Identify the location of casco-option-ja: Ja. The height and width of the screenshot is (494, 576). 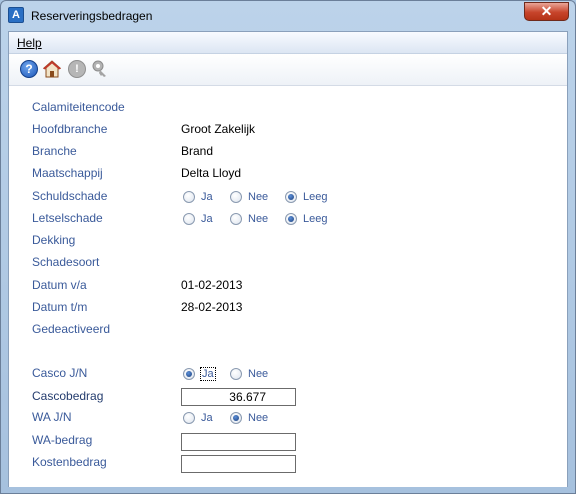
(199, 374).